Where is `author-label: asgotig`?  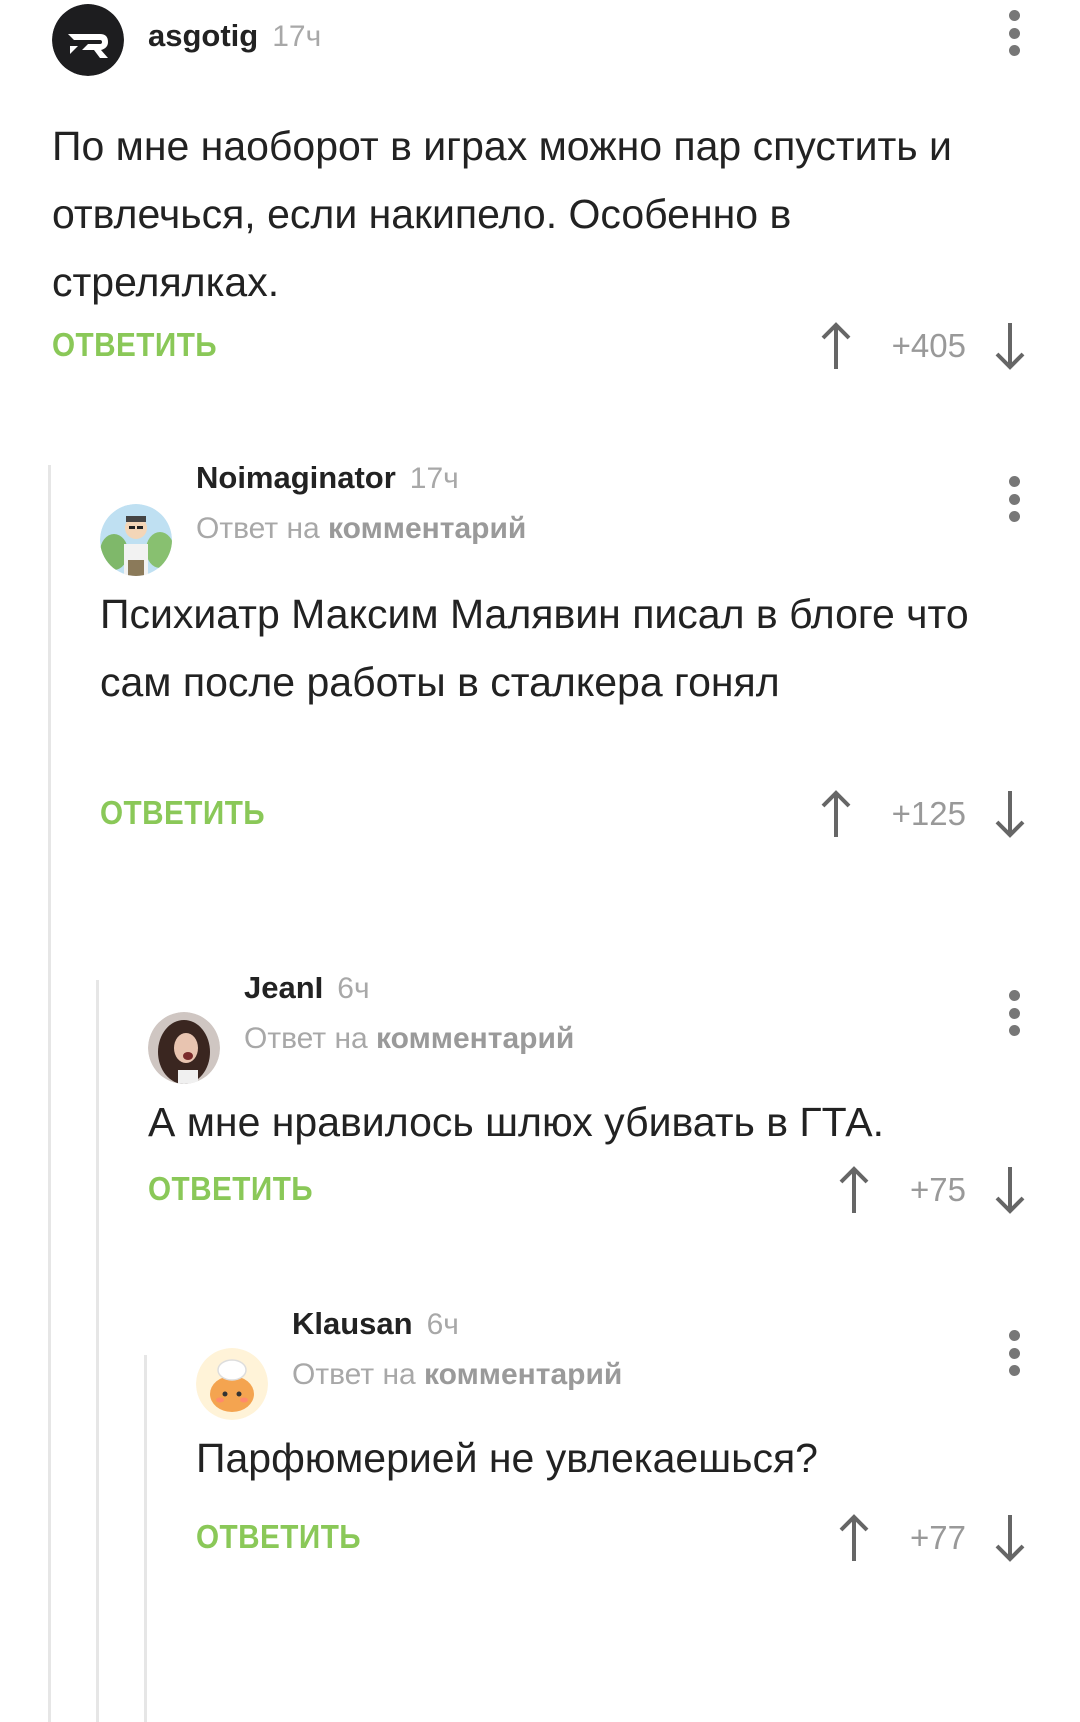
author-label: asgotig is located at coordinates (203, 35).